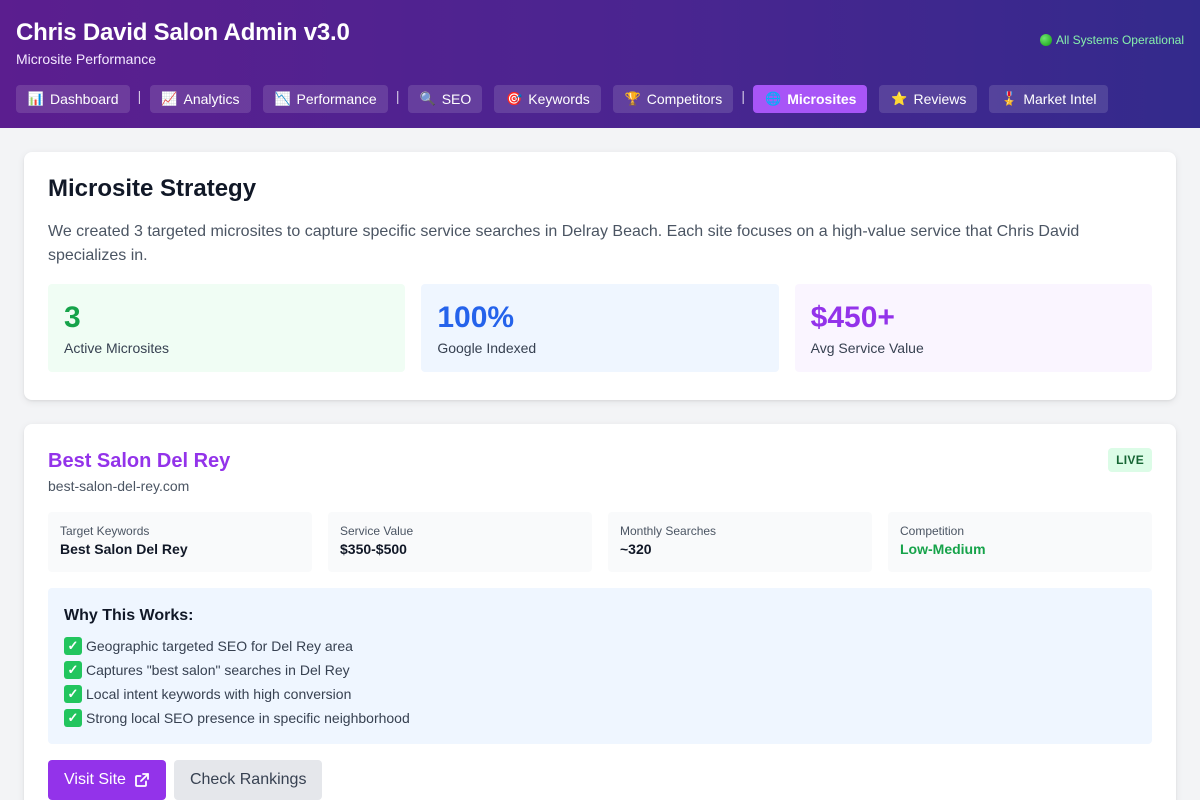 The width and height of the screenshot is (1200, 800). What do you see at coordinates (1045, 40) in the screenshot?
I see `green-status-dot-icon` at bounding box center [1045, 40].